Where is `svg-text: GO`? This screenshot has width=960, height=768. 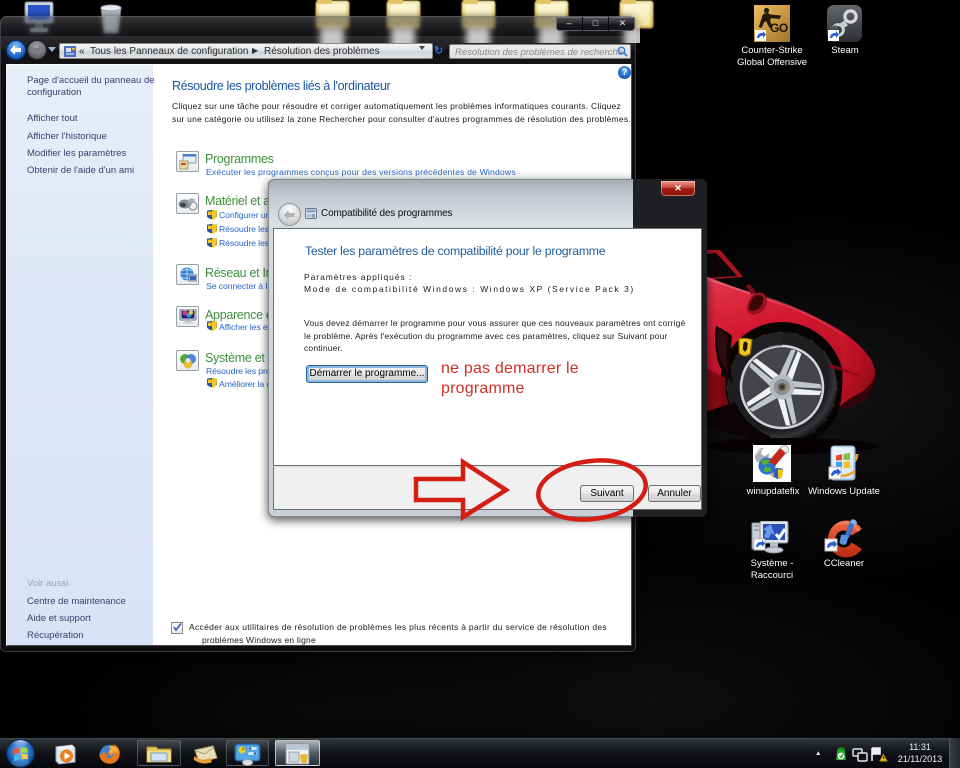
svg-text: GO is located at coordinates (779, 28).